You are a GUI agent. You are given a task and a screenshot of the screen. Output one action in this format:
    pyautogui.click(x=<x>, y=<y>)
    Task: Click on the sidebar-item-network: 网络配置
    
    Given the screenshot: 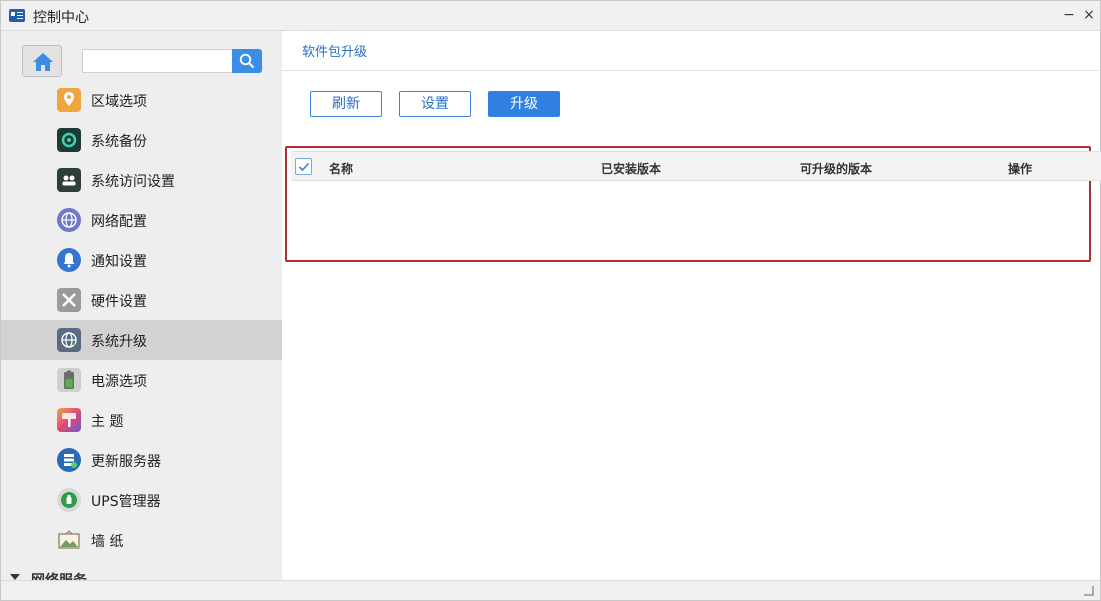 What is the action you would take?
    pyautogui.click(x=141, y=220)
    